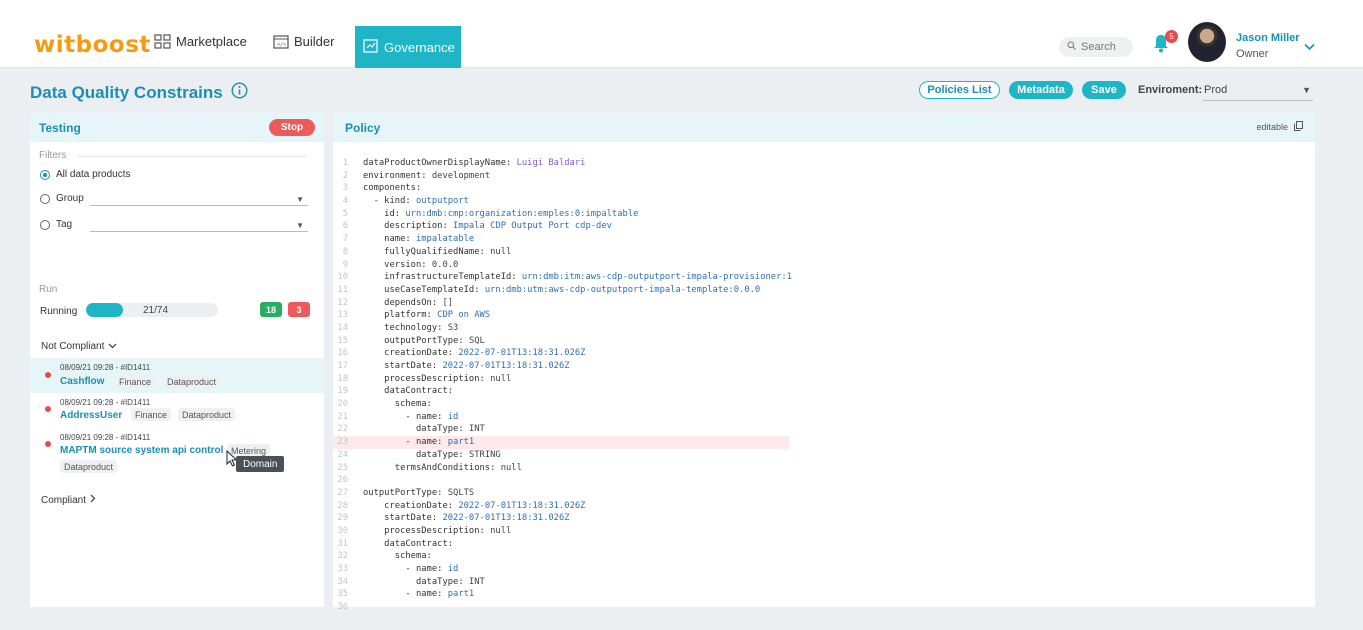  I want to click on code-key: id:, so click(384, 213).